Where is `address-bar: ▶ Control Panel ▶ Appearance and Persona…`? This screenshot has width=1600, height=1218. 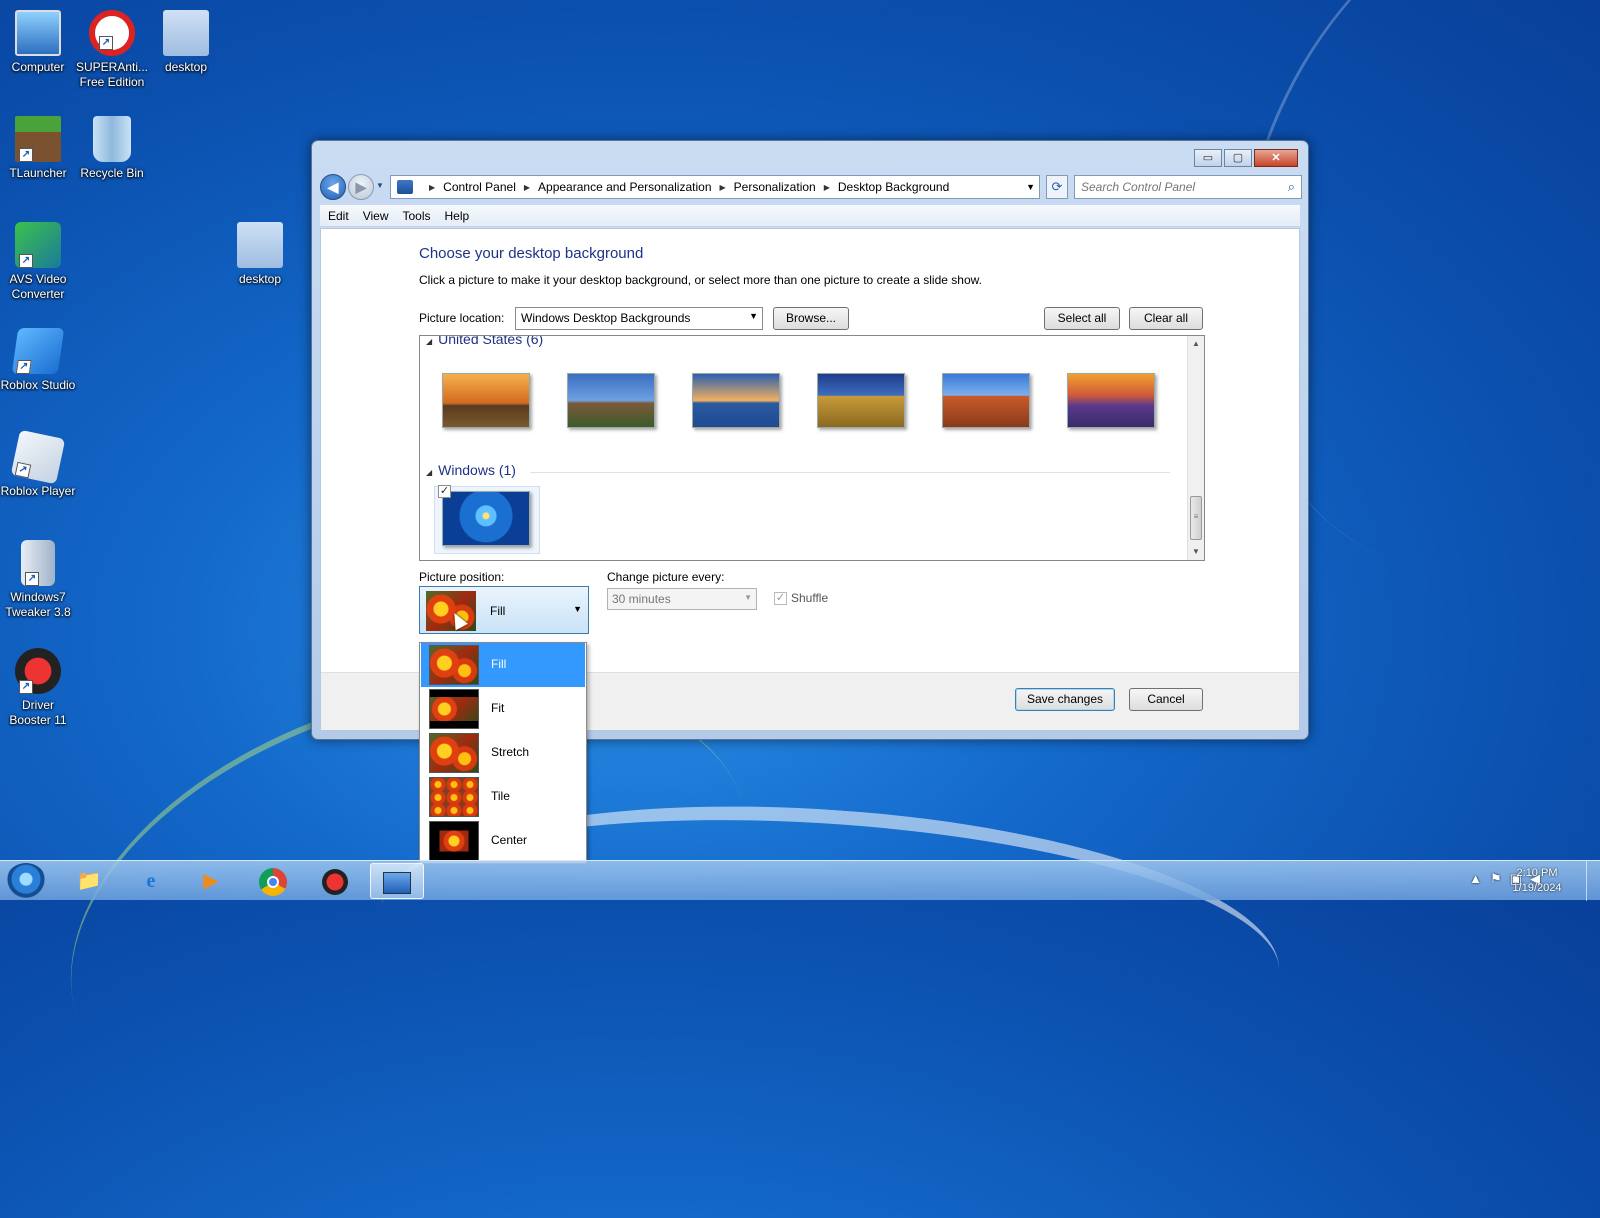
address-bar: ▶ Control Panel ▶ Appearance and Persona… is located at coordinates (715, 187).